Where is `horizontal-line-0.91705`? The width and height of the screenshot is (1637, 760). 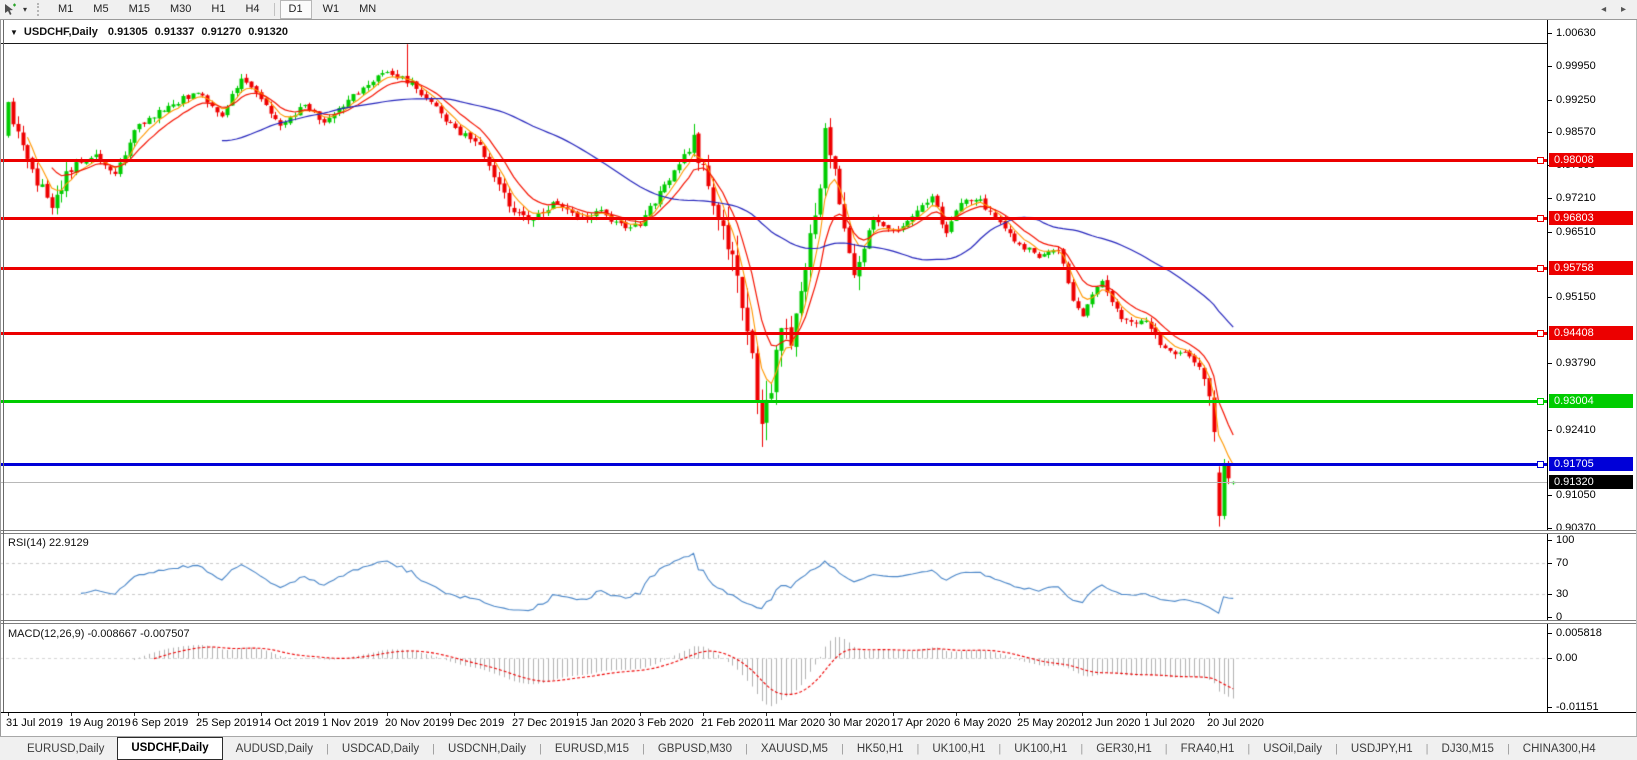 horizontal-line-0.91705 is located at coordinates (773, 464).